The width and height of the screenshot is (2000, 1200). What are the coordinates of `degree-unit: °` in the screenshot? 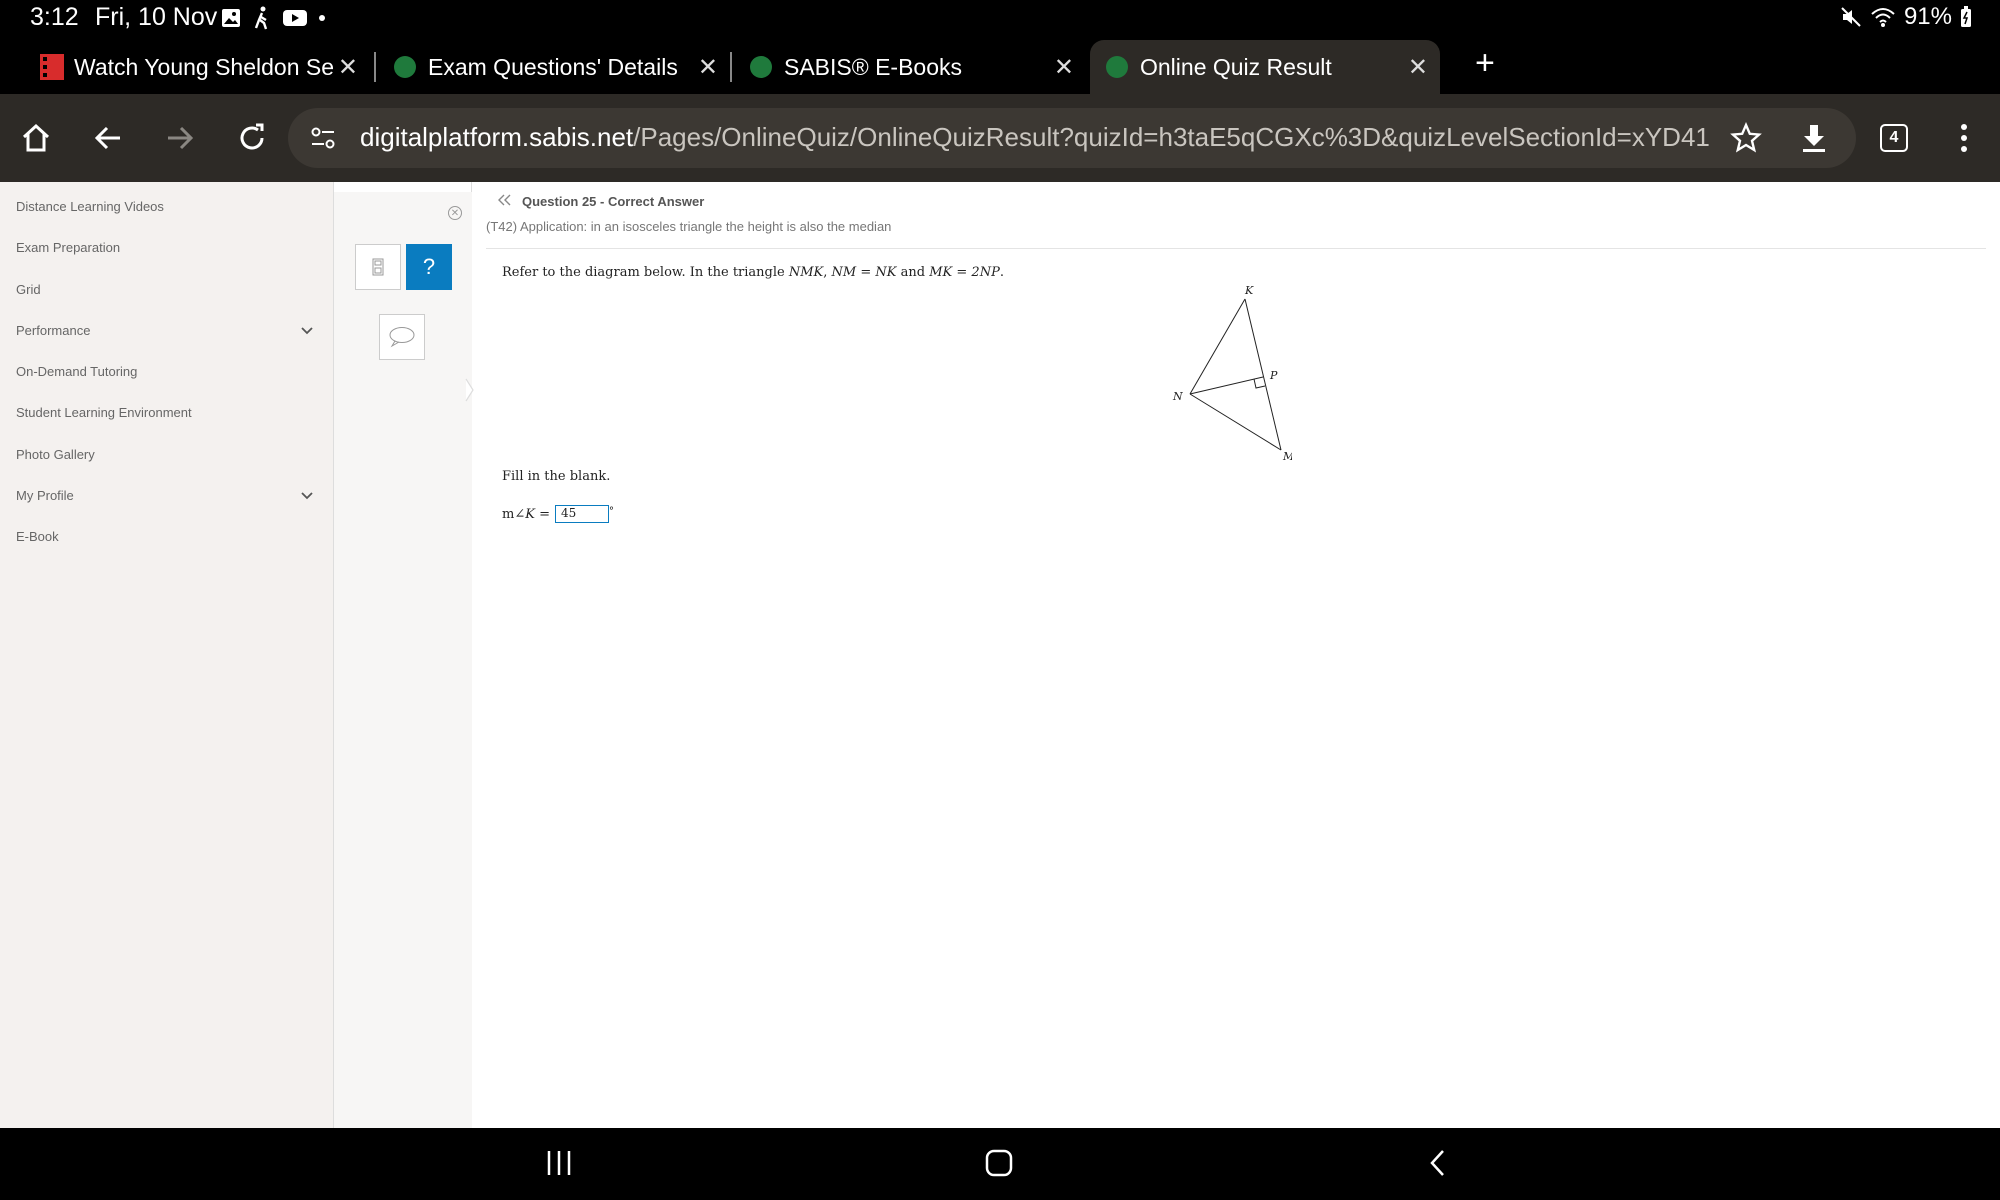 It's located at (611, 511).